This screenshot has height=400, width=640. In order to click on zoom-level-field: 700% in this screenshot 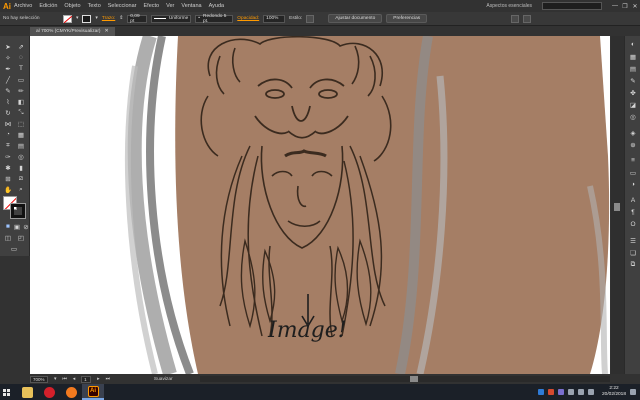, I will do `click(39, 379)`.